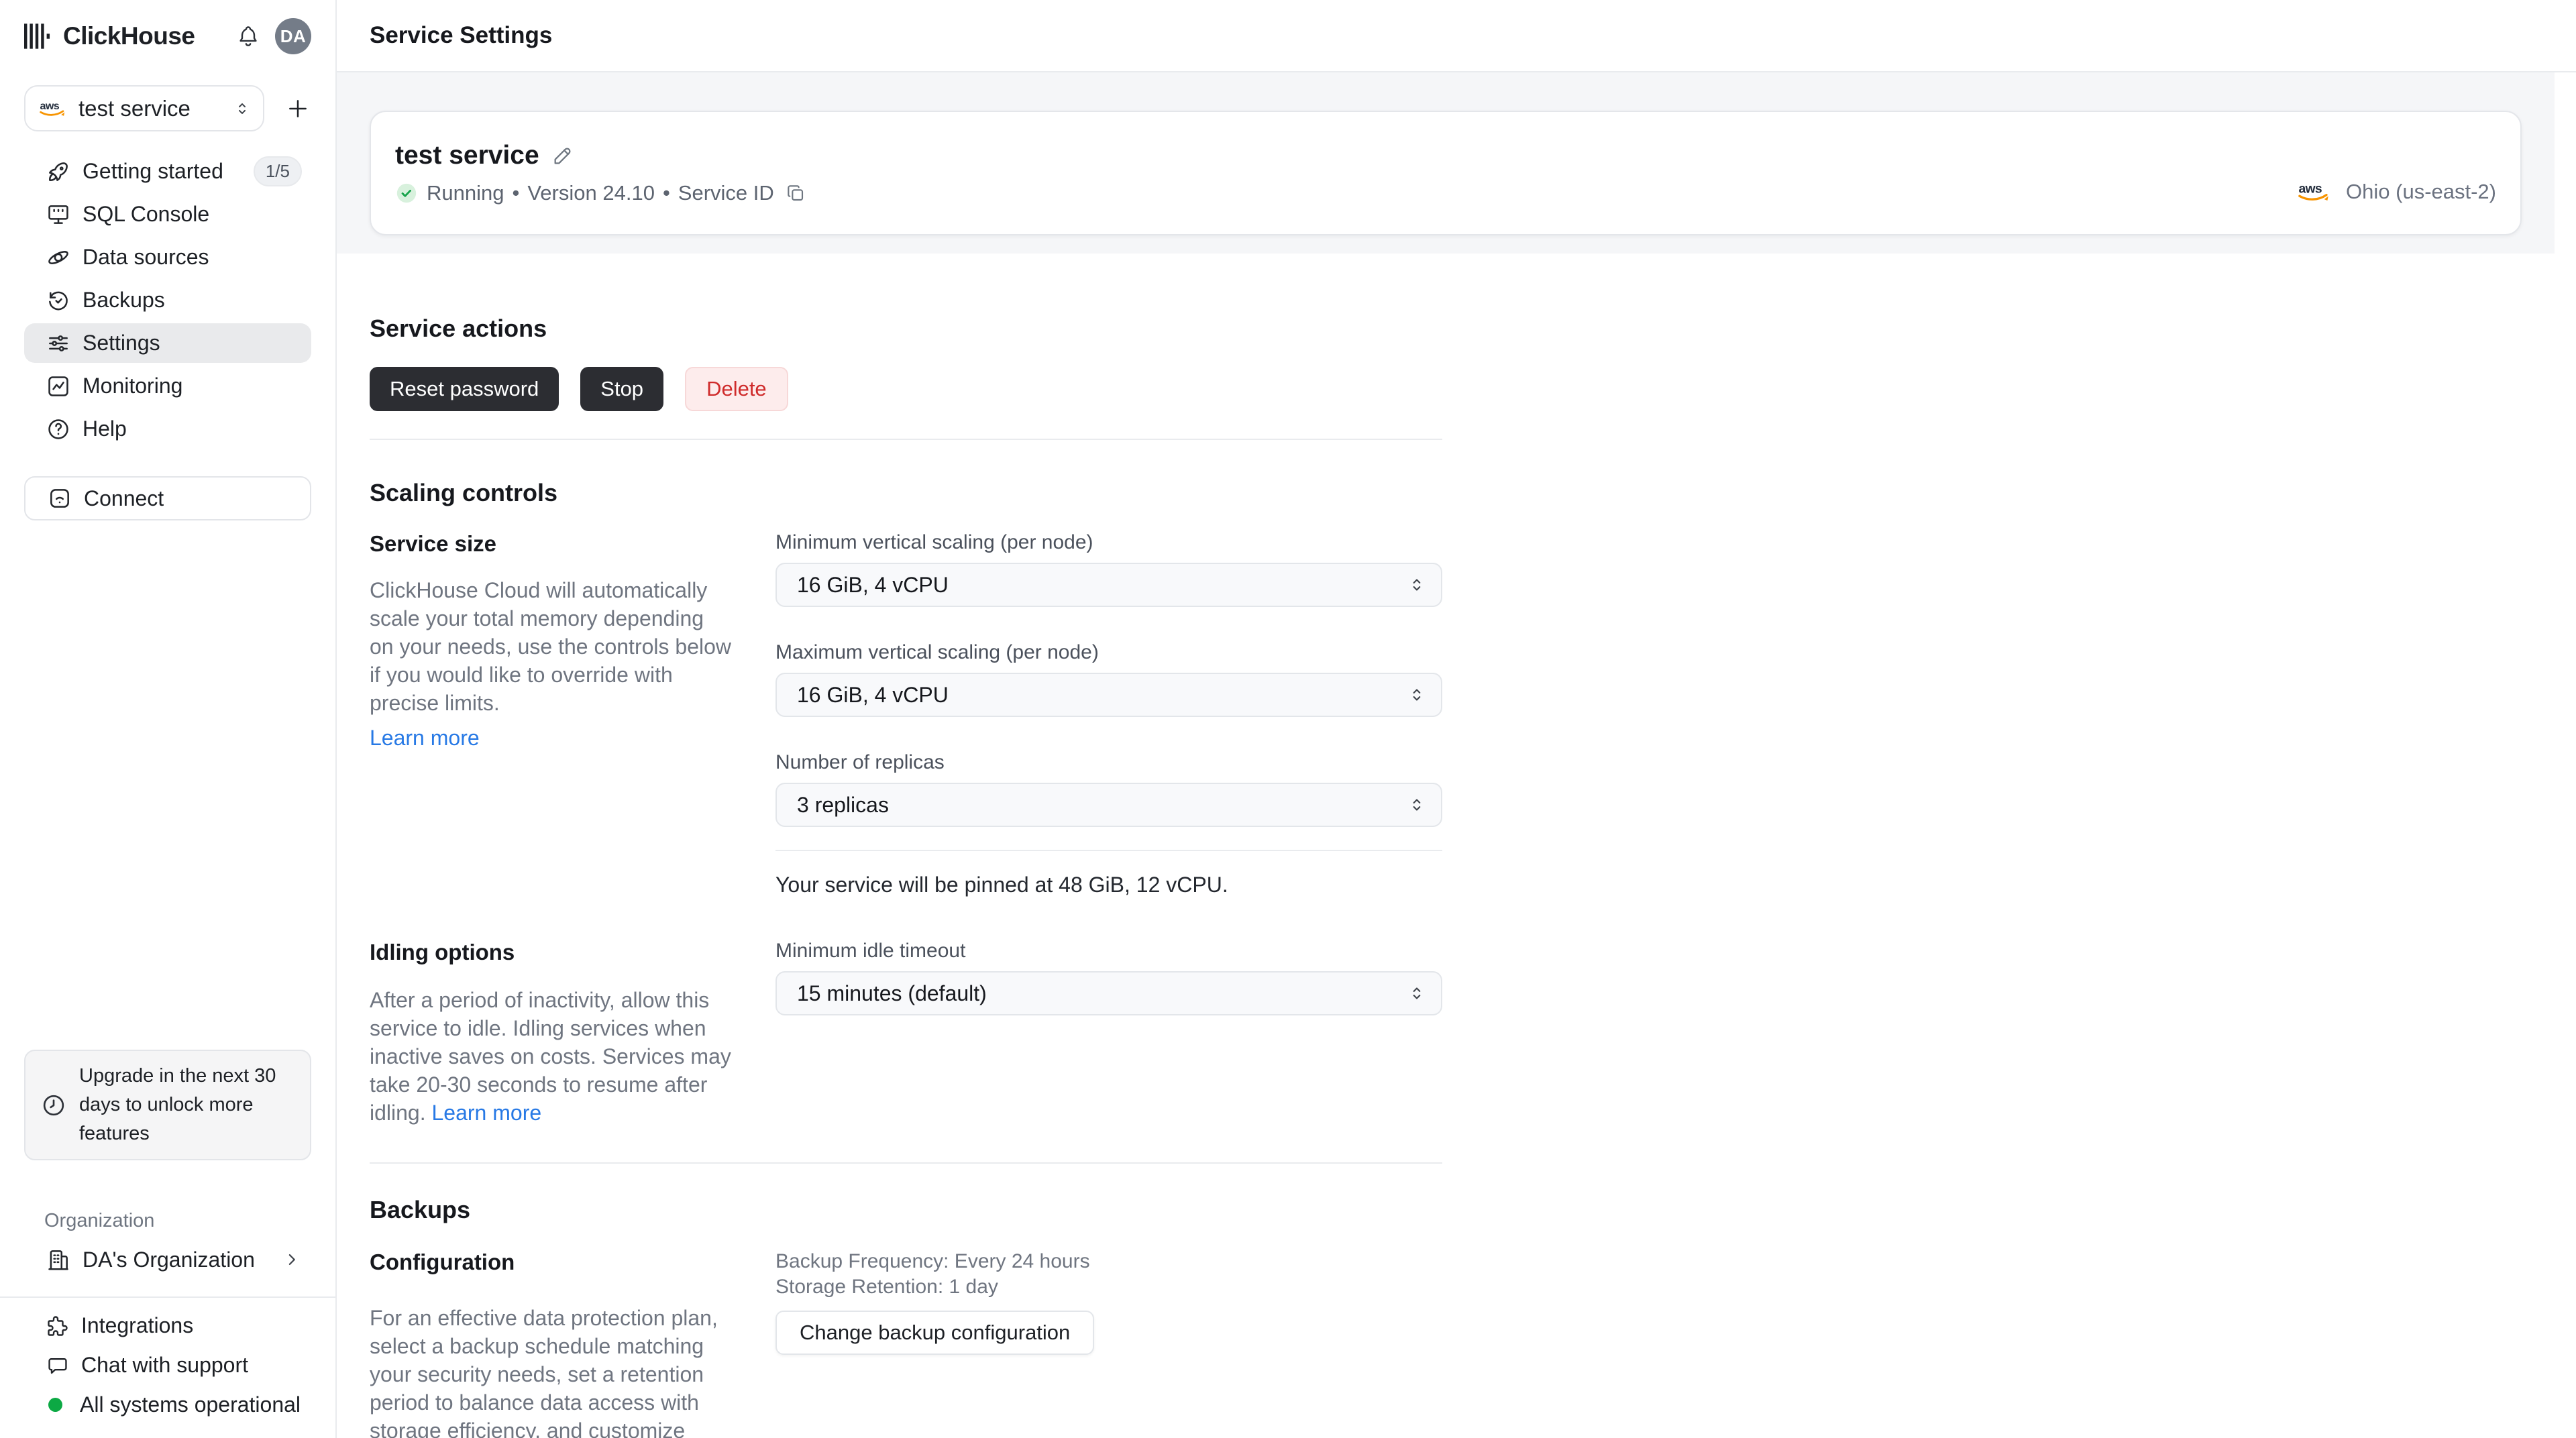 This screenshot has width=2576, height=1438. Describe the element at coordinates (58, 1326) in the screenshot. I see `puzzle-icon` at that location.